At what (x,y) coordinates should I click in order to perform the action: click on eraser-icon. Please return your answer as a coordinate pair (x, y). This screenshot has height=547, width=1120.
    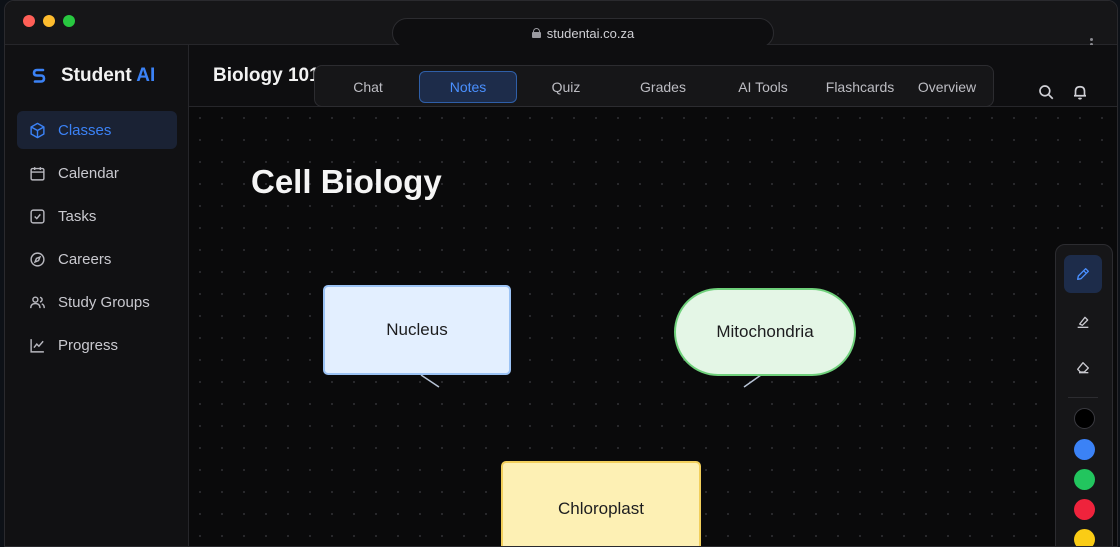
    Looking at the image, I should click on (1083, 368).